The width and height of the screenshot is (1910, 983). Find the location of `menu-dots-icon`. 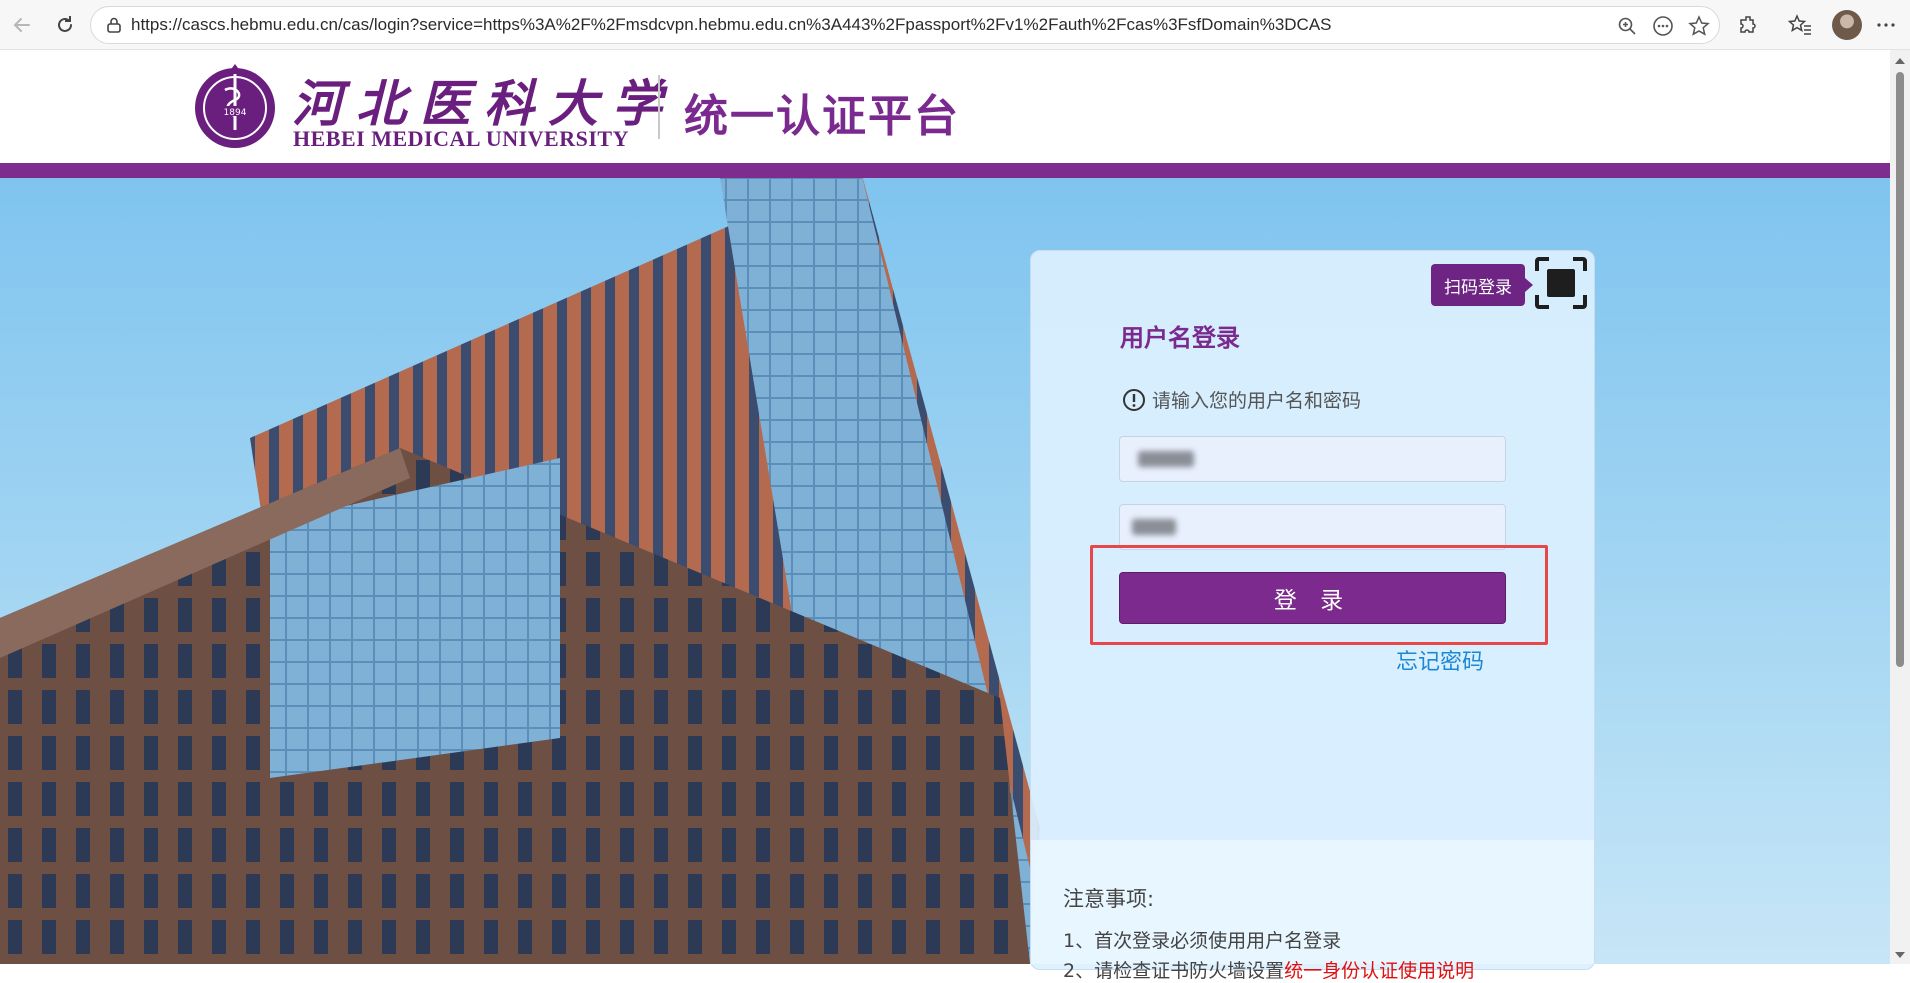

menu-dots-icon is located at coordinates (1886, 25).